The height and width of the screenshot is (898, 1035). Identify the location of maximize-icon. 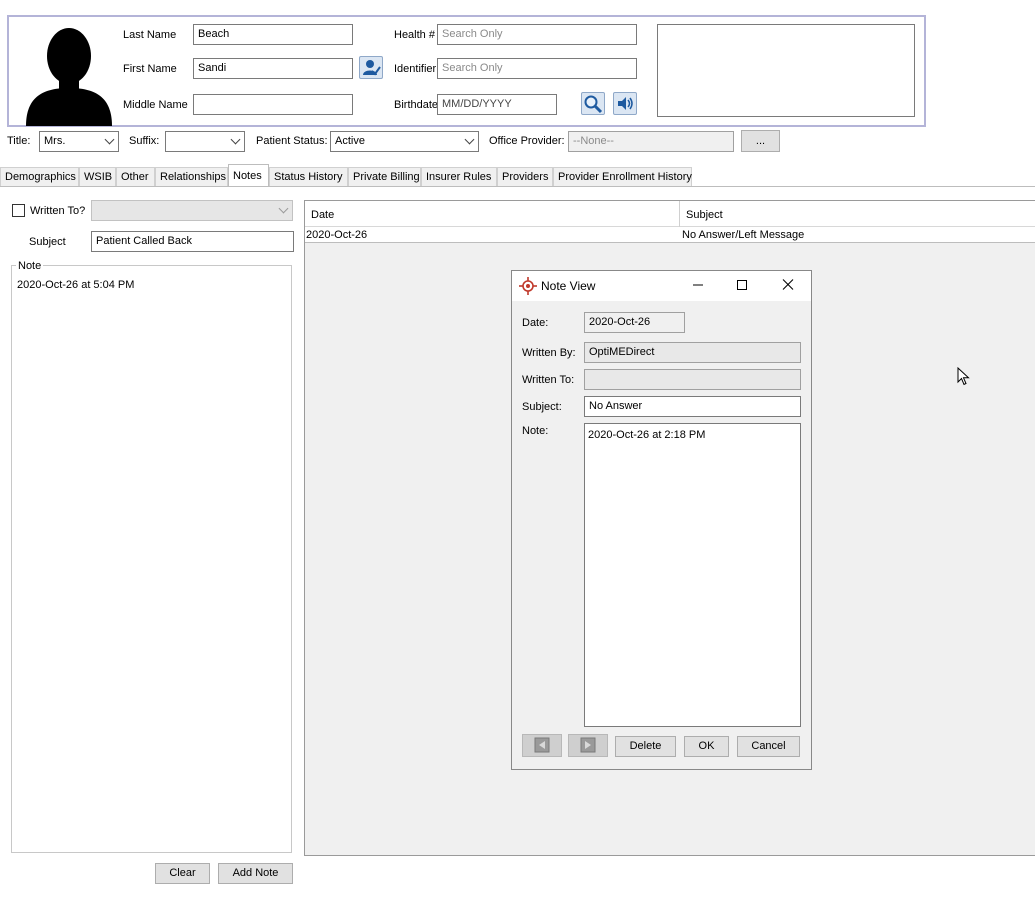
(742, 285).